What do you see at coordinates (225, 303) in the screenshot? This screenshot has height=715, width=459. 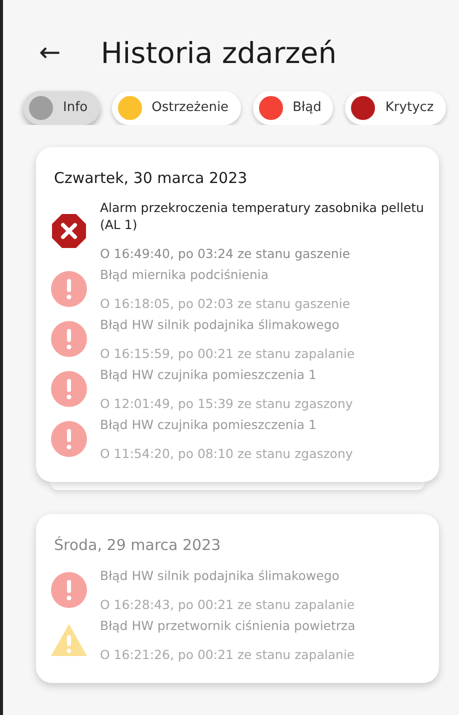 I see `event-time: O 16:18:05, po 02:03 ze stanu gaszenie` at bounding box center [225, 303].